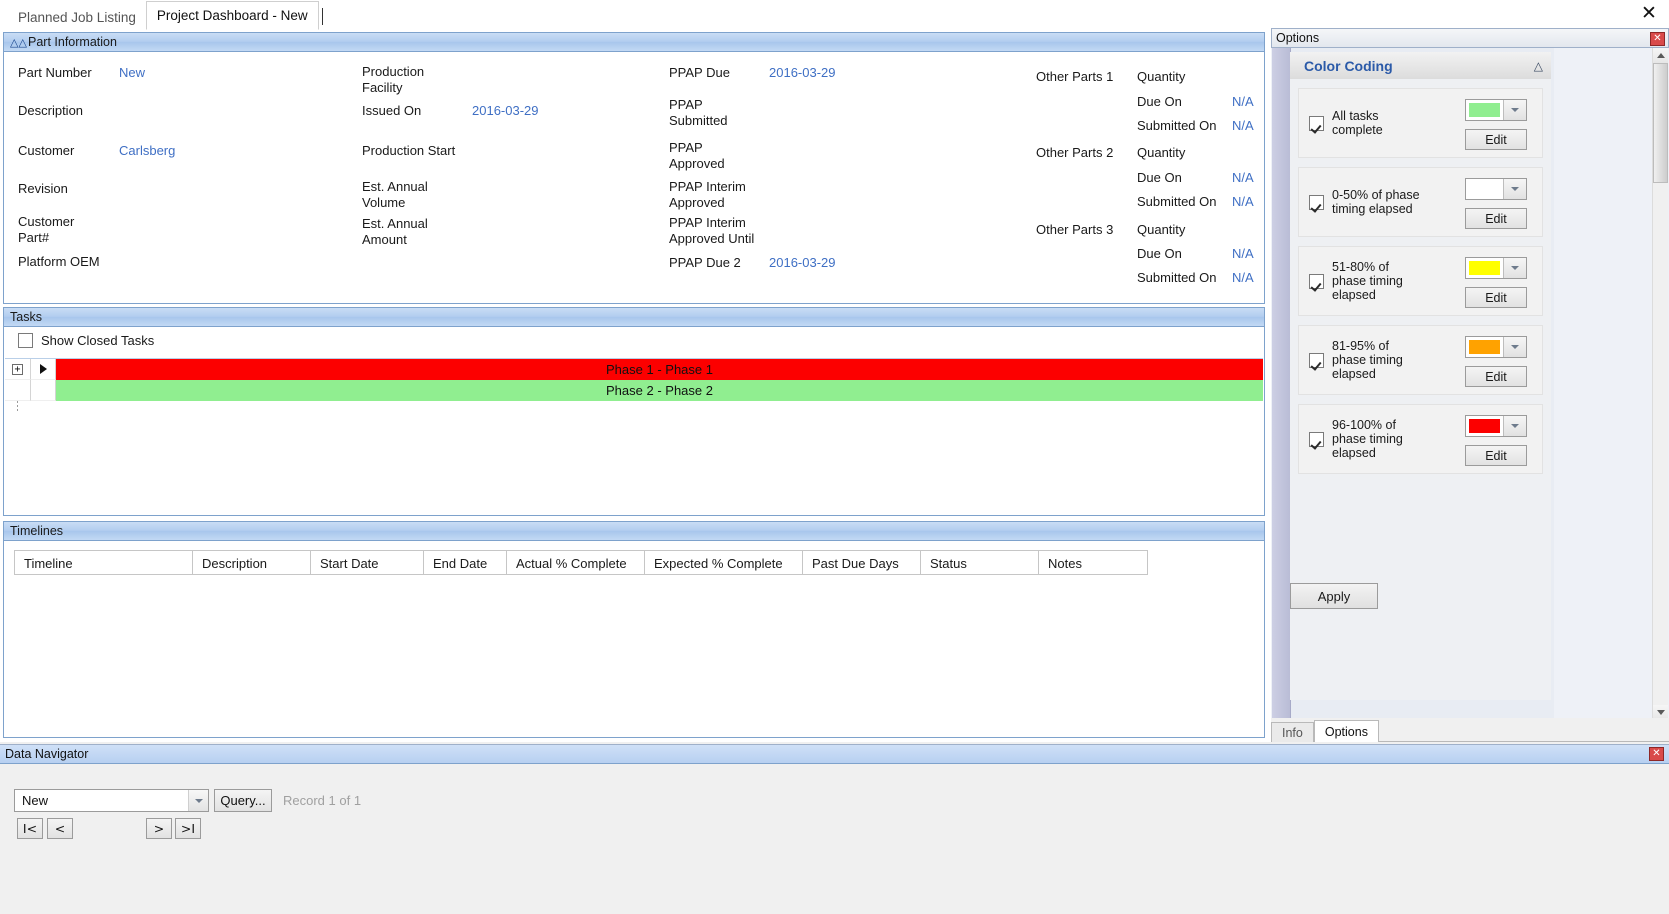 The height and width of the screenshot is (914, 1669). I want to click on options-panel-close-icon: ✕, so click(1657, 39).